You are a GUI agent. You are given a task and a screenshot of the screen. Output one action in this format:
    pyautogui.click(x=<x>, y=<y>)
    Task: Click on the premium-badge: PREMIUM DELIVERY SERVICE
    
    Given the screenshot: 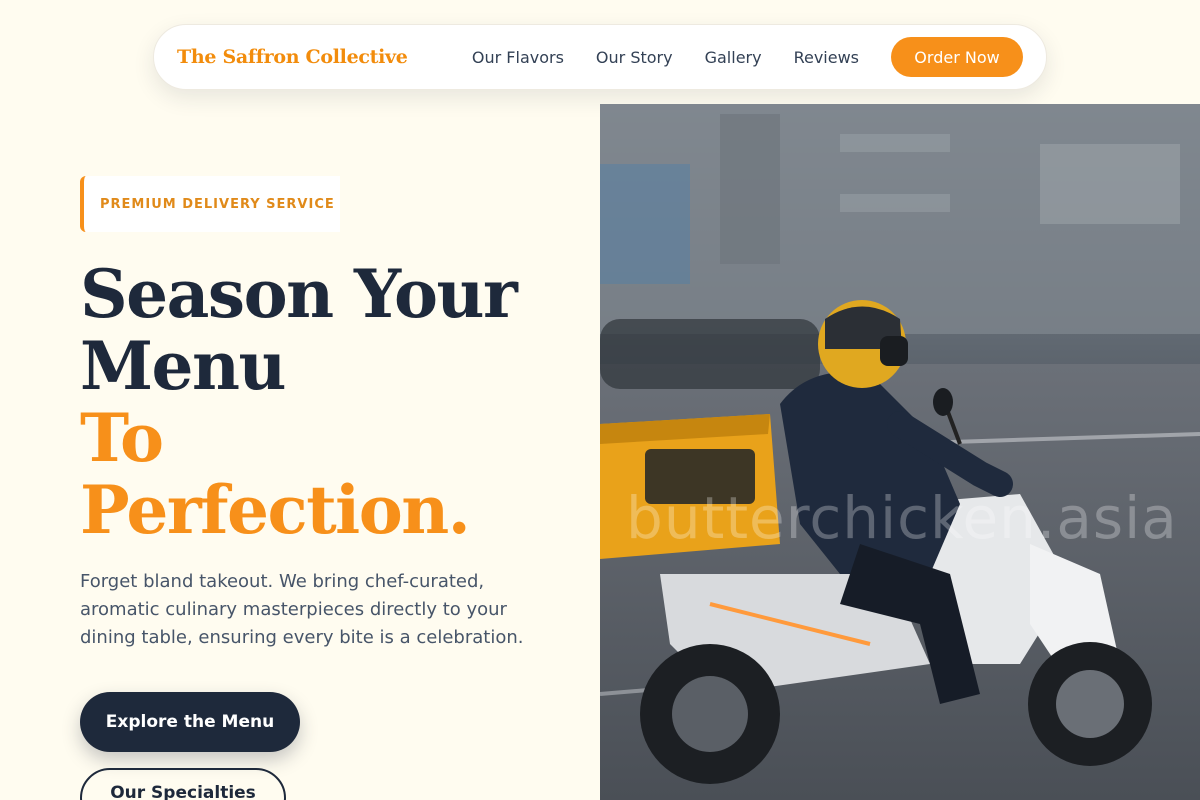 What is the action you would take?
    pyautogui.click(x=210, y=204)
    